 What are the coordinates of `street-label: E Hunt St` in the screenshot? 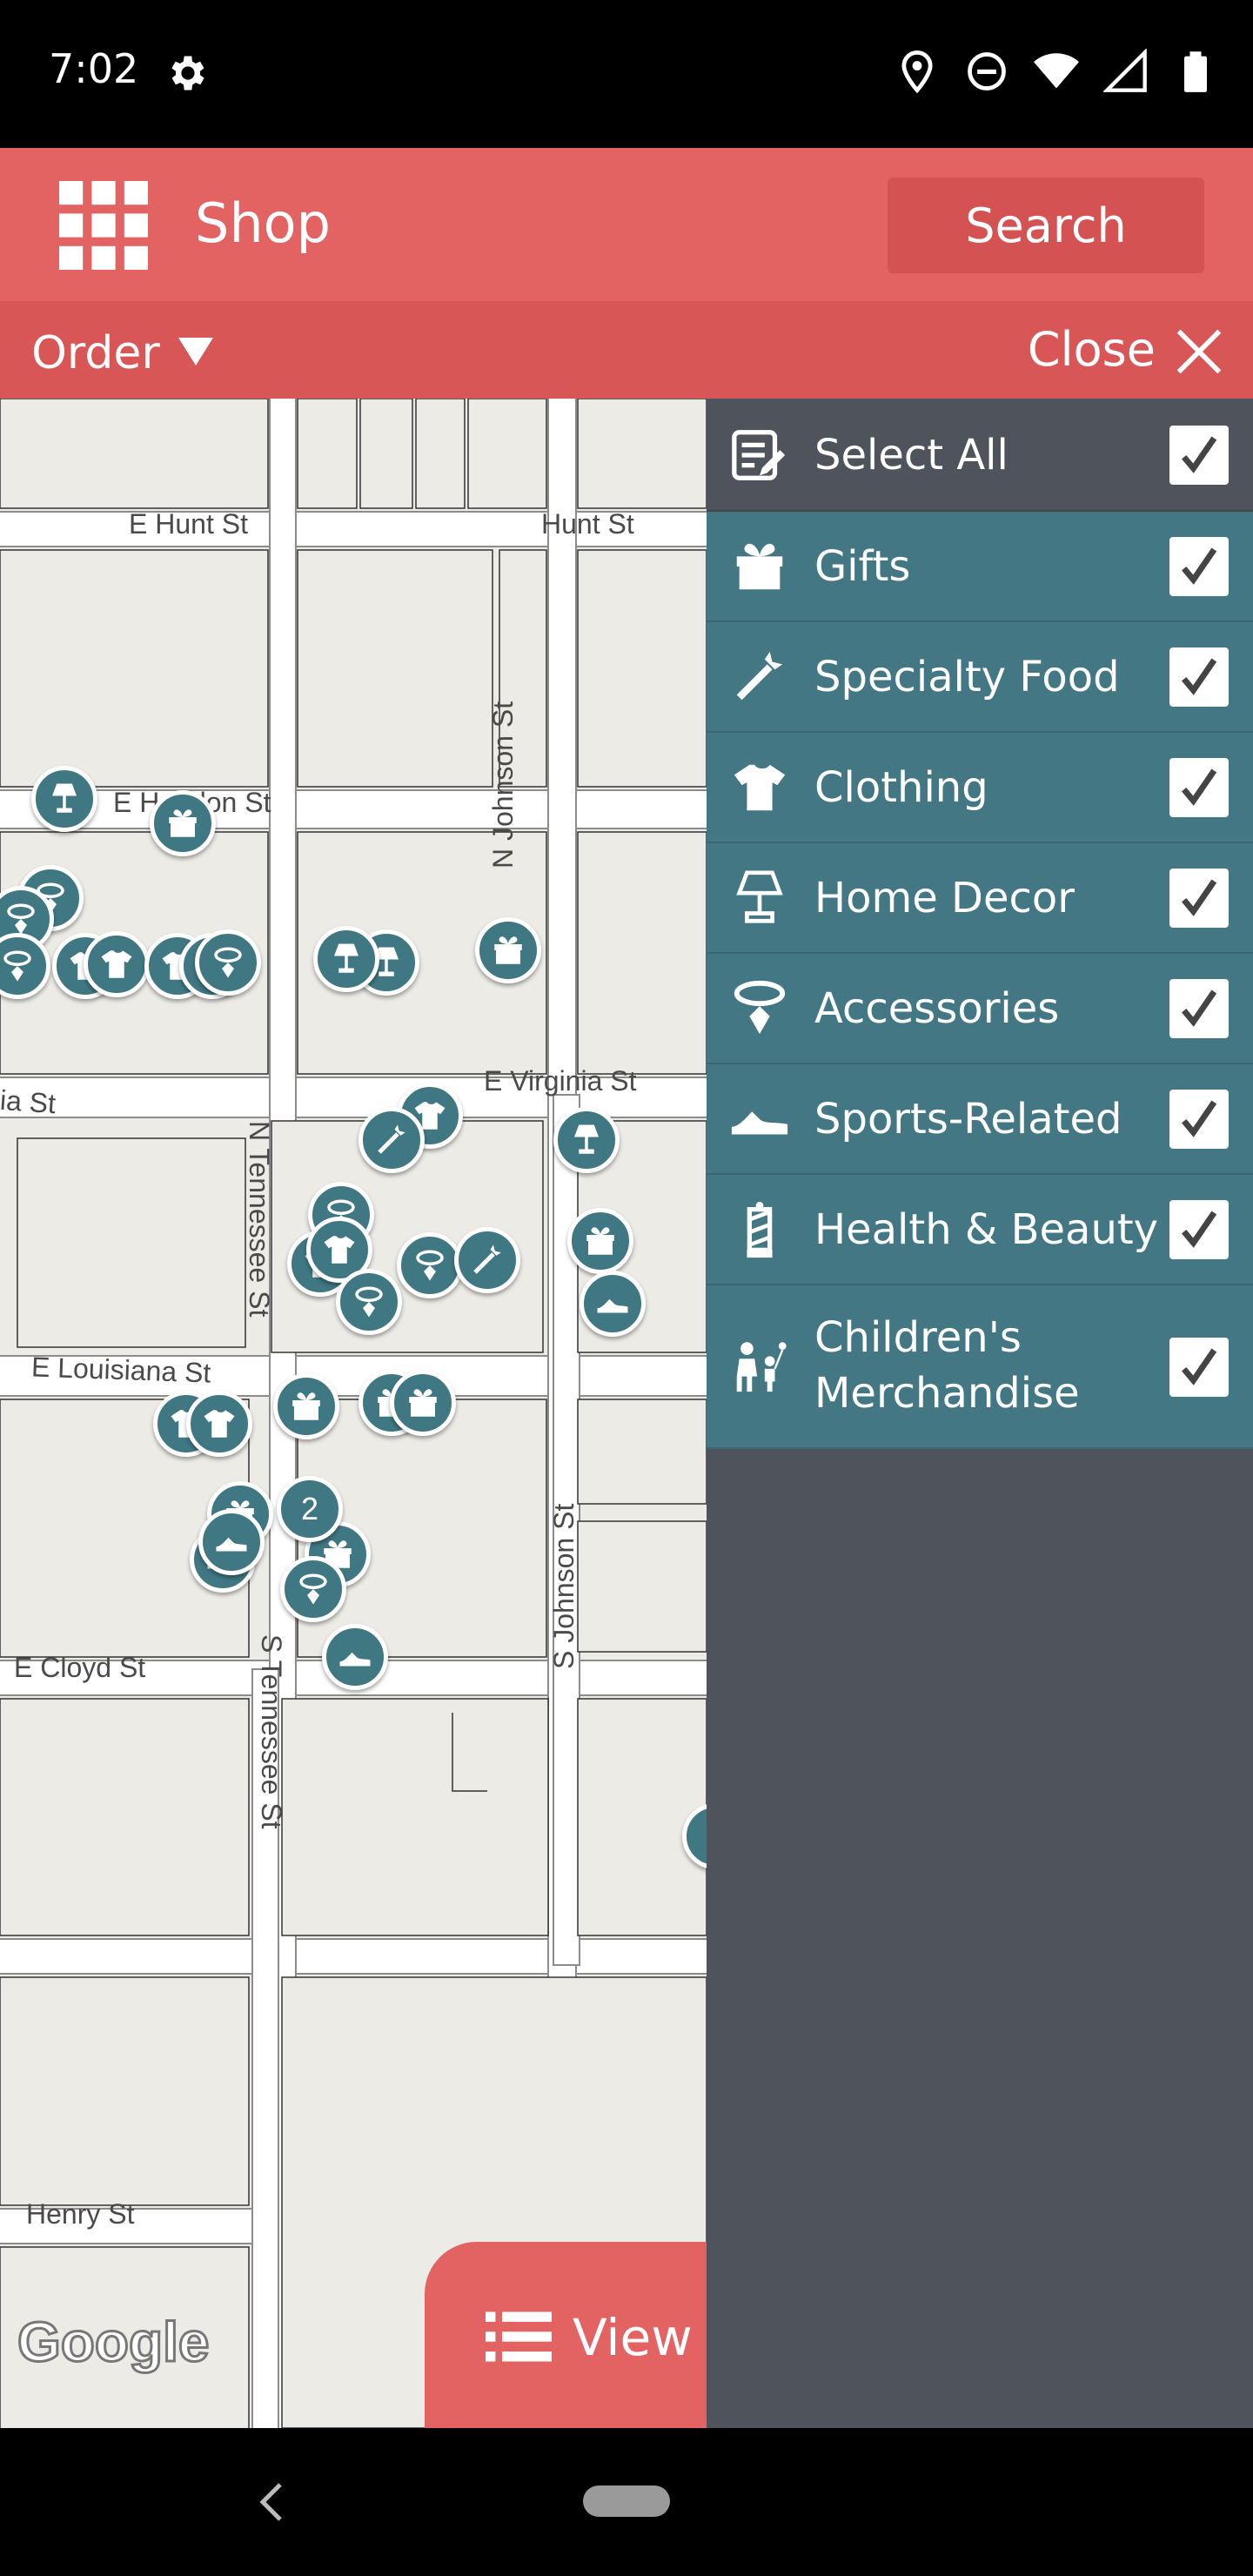 It's located at (188, 524).